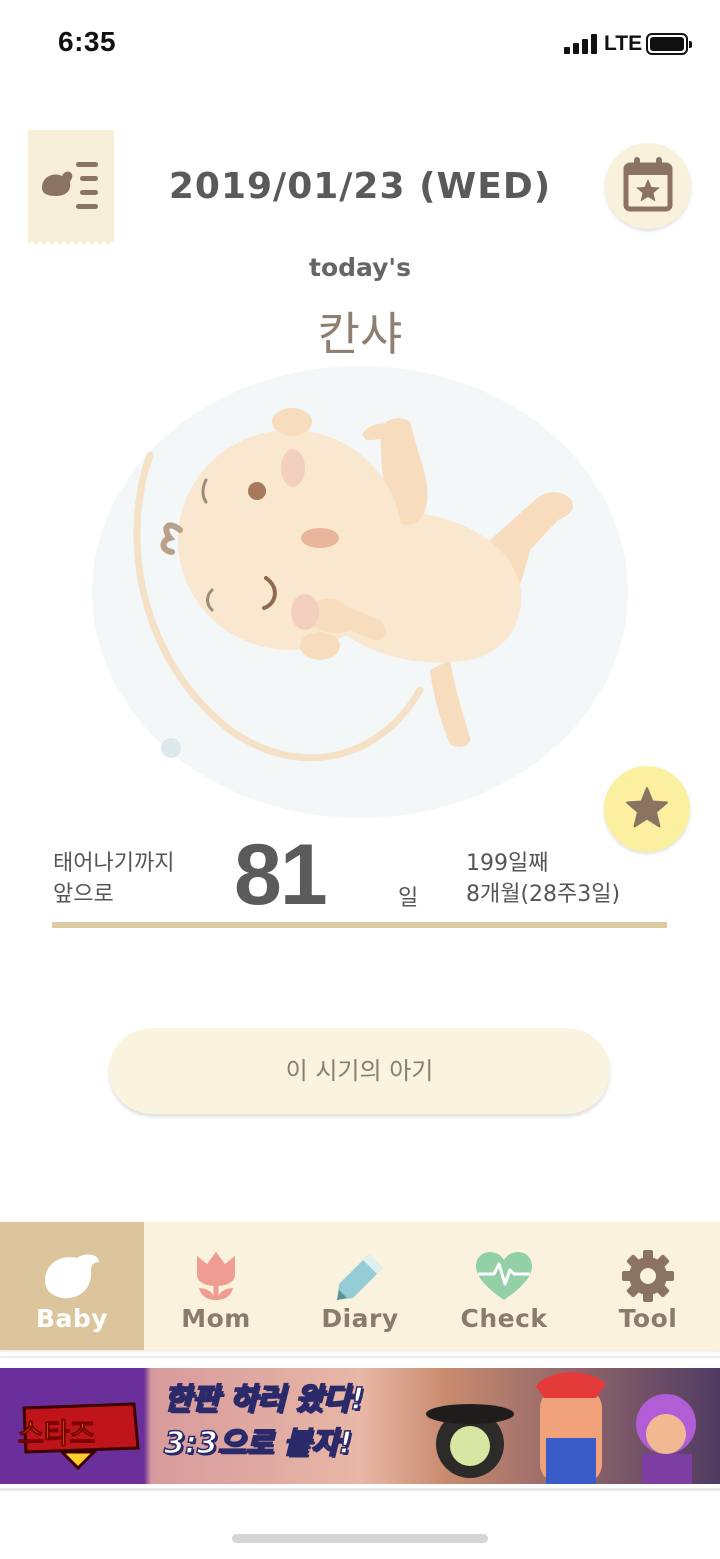  I want to click on bottom-tab-bar: Baby Mom Diary Check Tool, so click(360, 1286).